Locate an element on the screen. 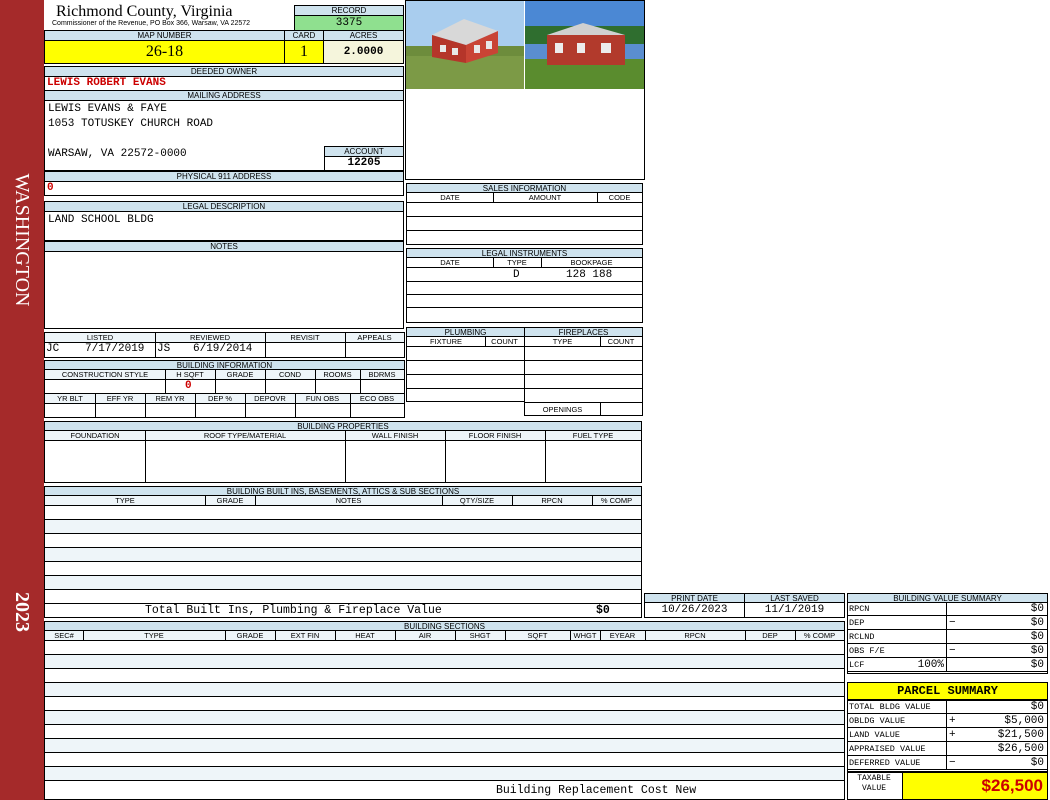 The height and width of the screenshot is (800, 1050). mailing-line-2: 1053 TOTUSKEY CHURCH ROAD is located at coordinates (131, 124).